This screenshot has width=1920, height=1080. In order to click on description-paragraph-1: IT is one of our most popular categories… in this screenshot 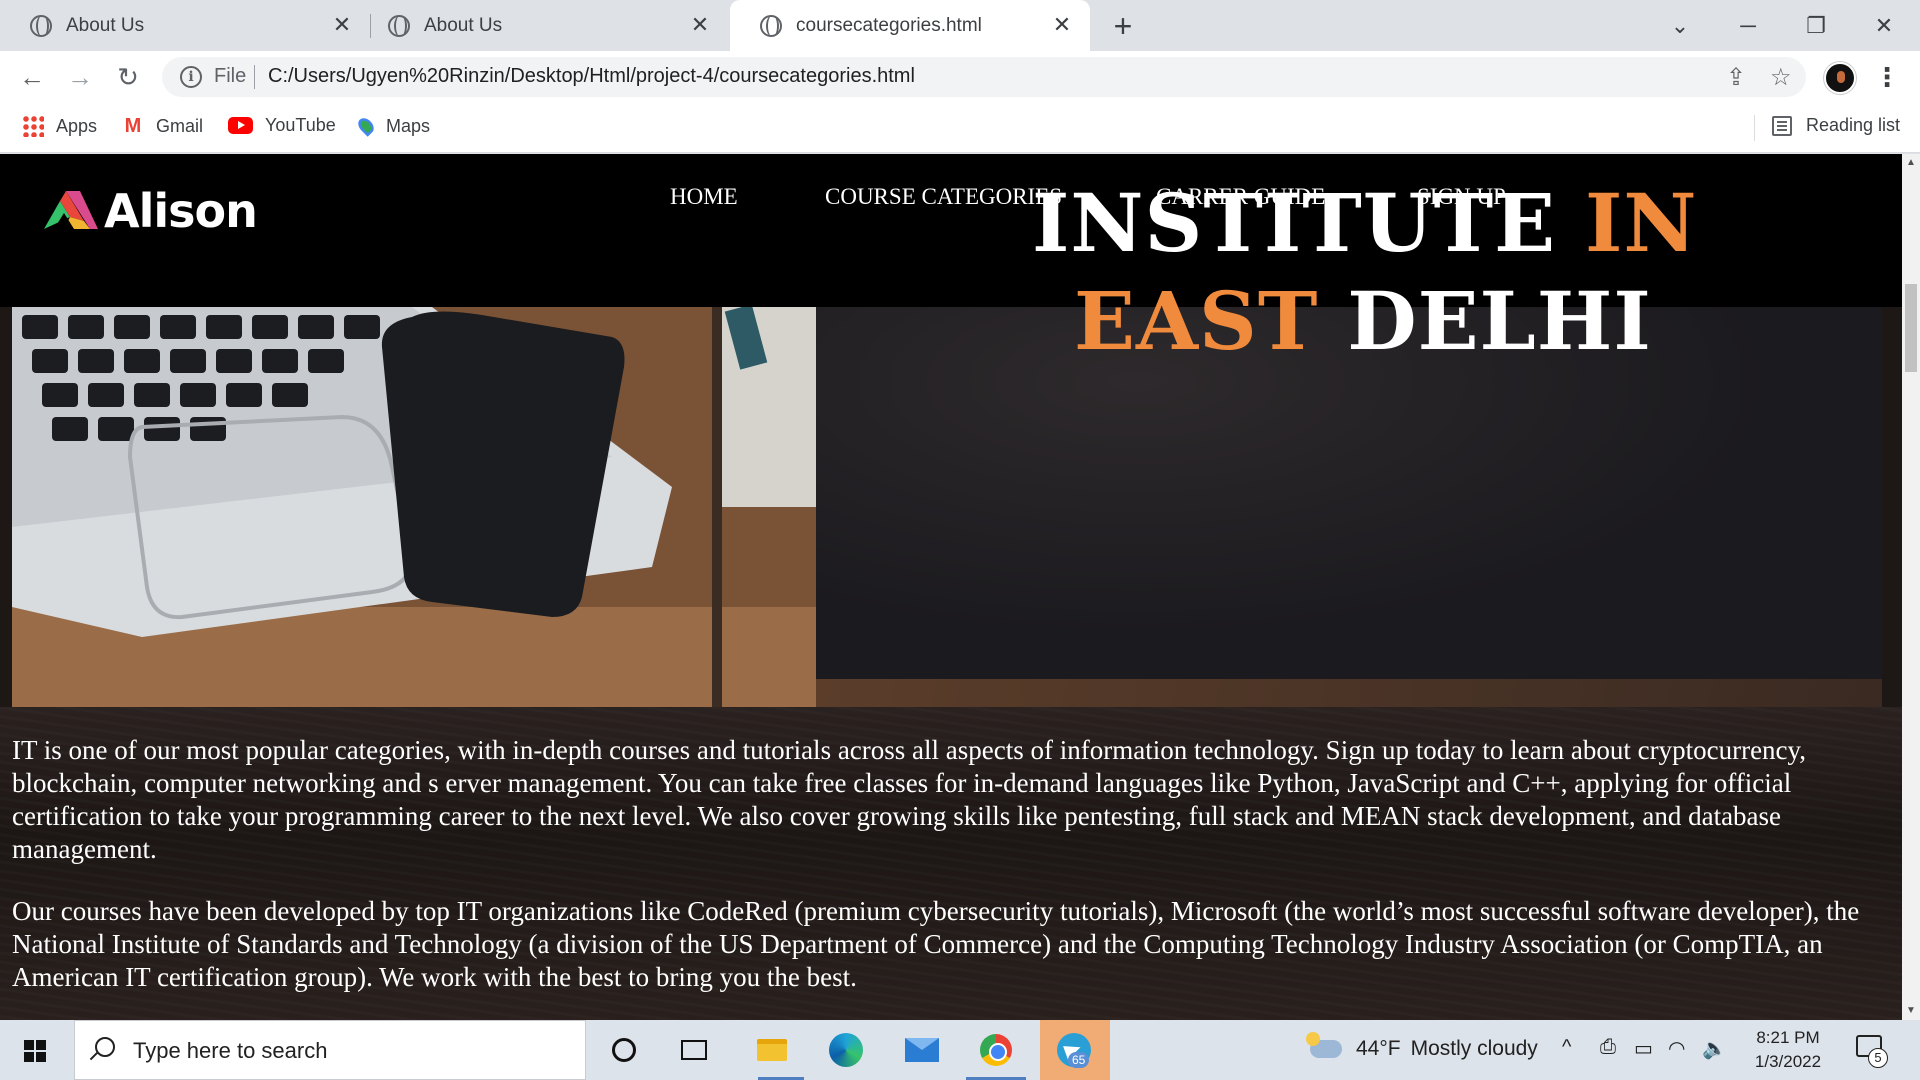, I will do `click(909, 799)`.